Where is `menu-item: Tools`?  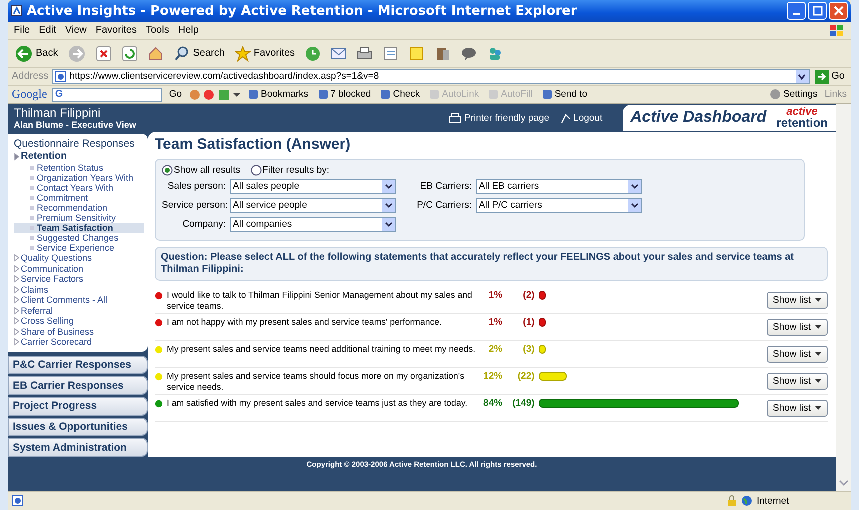
menu-item: Tools is located at coordinates (158, 30).